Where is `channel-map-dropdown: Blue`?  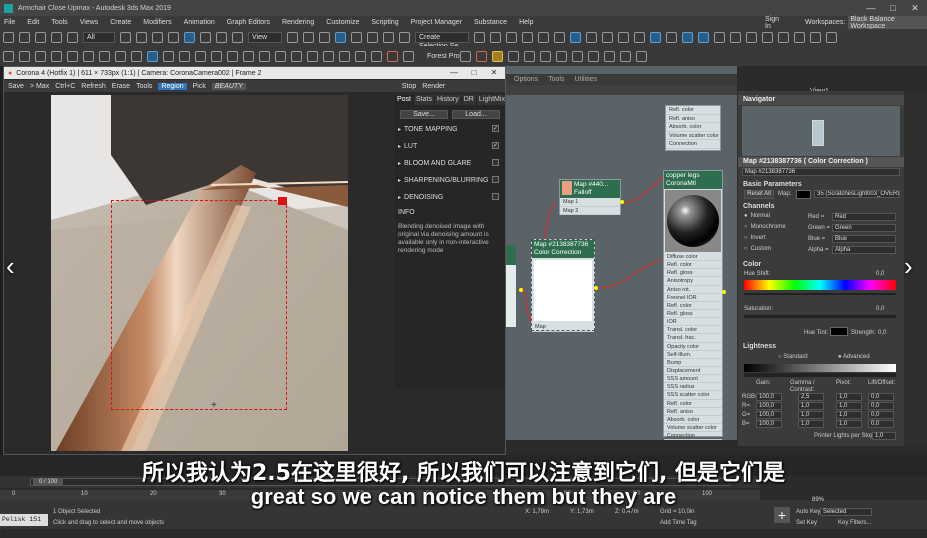
channel-map-dropdown: Blue is located at coordinates (864, 239).